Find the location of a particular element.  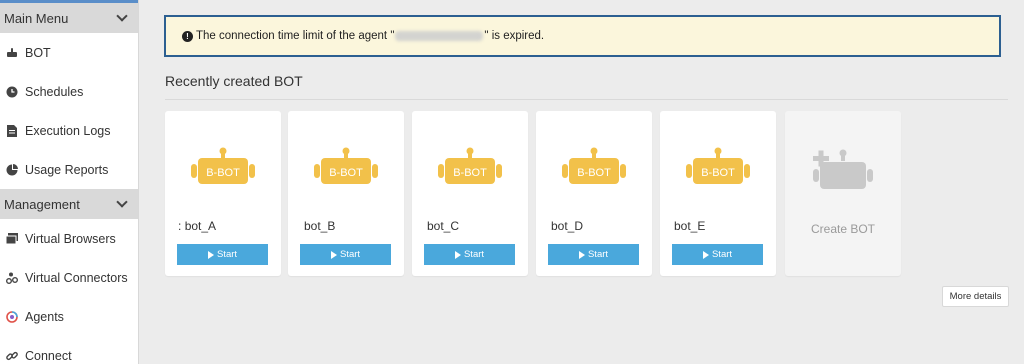

sidebar-item-virtual-browsers: Virtual Browsers is located at coordinates (69, 238).